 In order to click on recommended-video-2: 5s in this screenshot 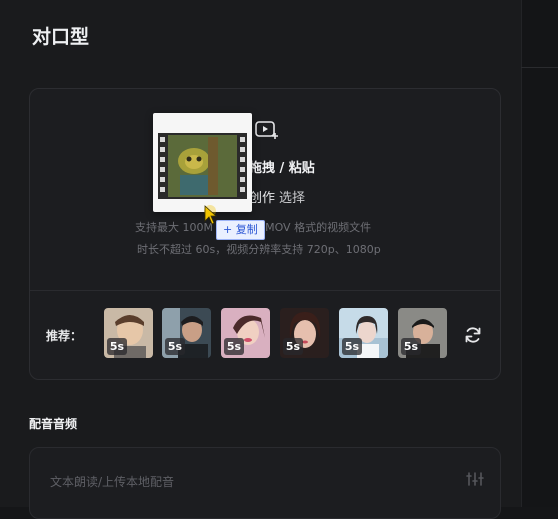, I will do `click(186, 333)`.